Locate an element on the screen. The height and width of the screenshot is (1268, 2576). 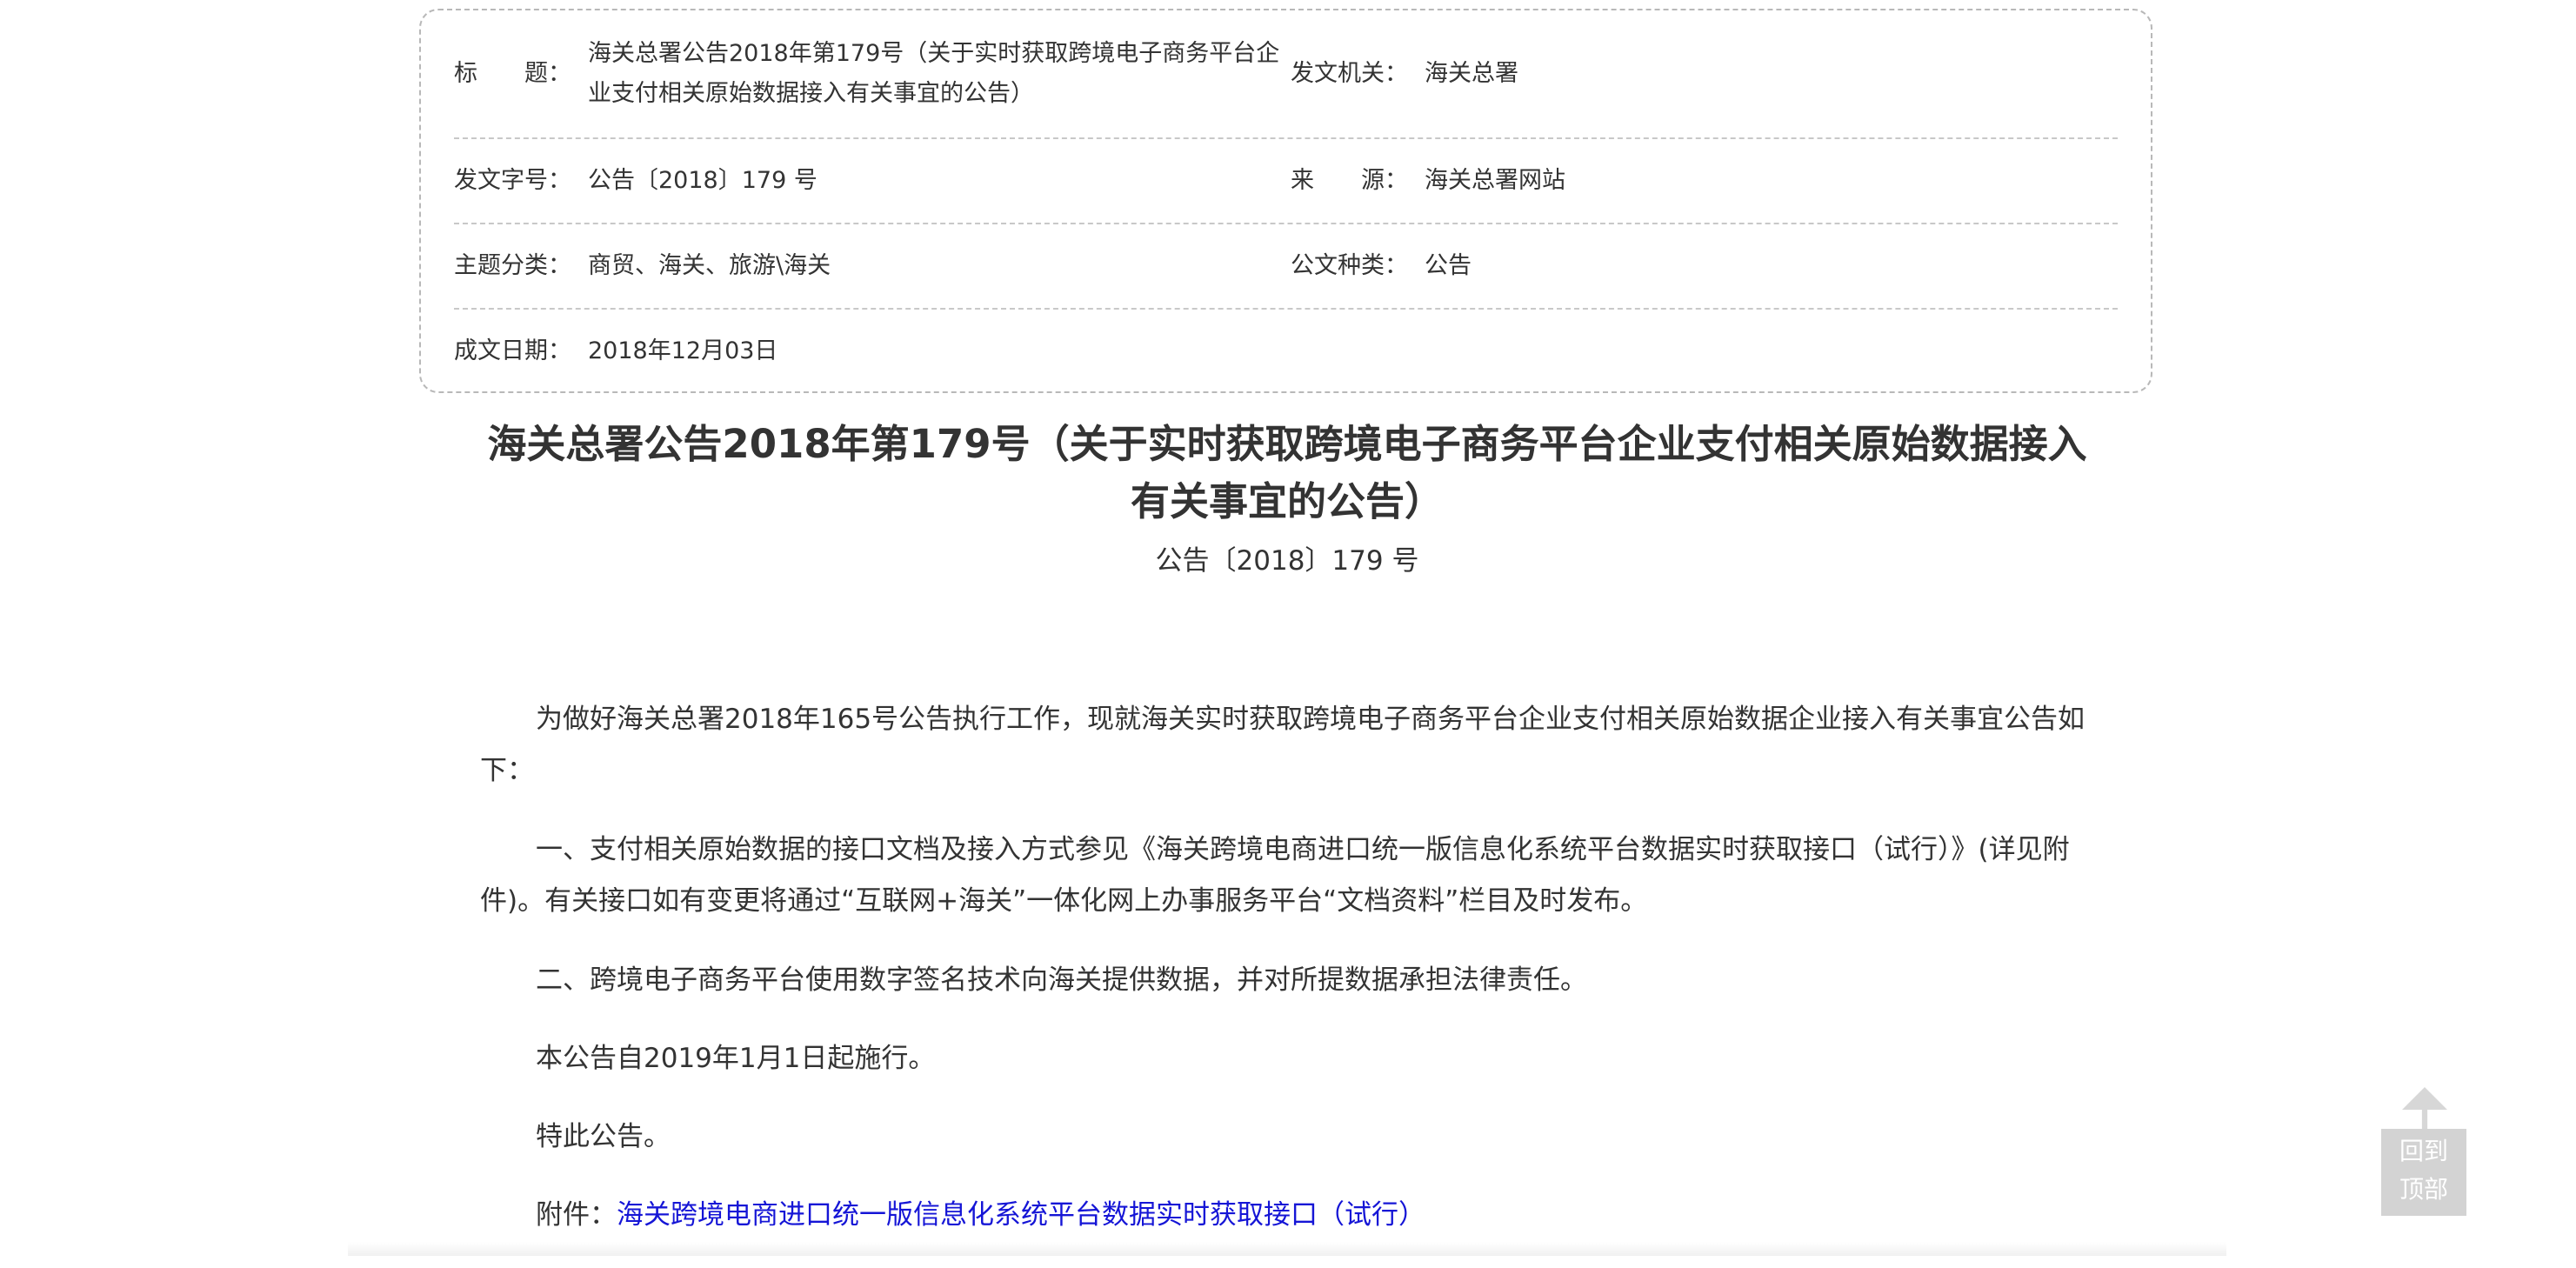
type-value: 公告 is located at coordinates (1448, 265).